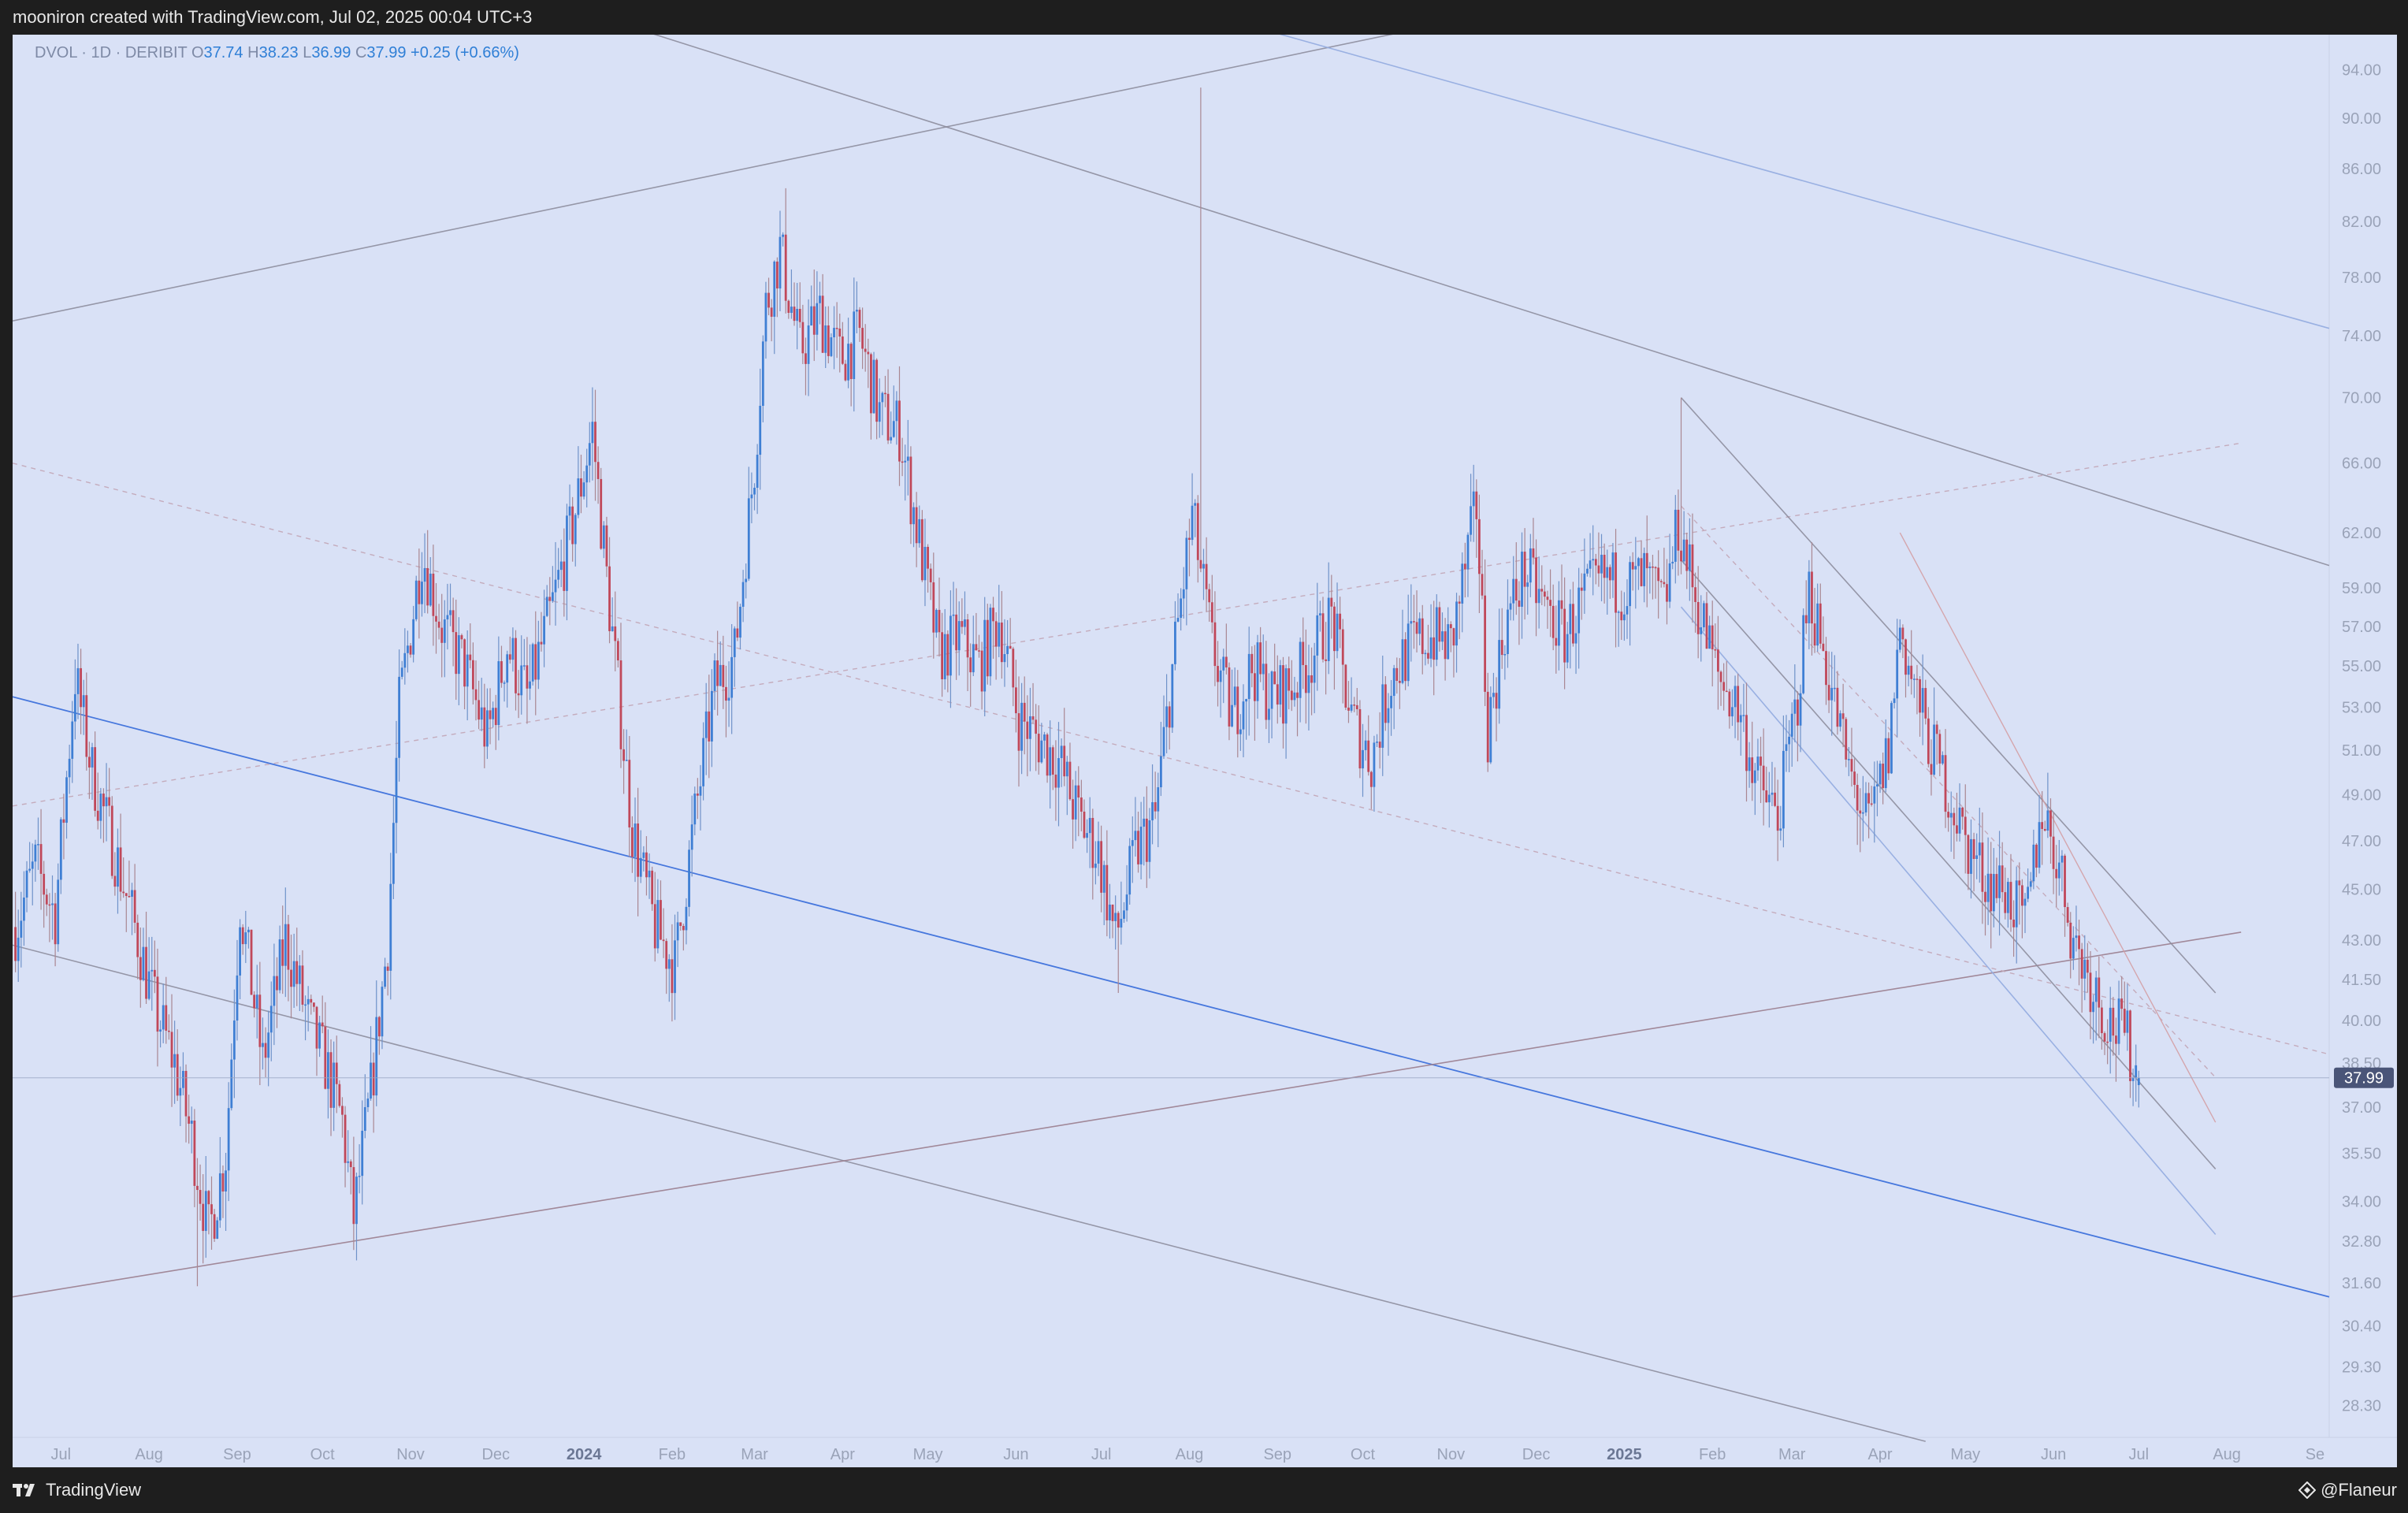 This screenshot has width=2408, height=1513. What do you see at coordinates (253, 52) in the screenshot?
I see `high-label: H` at bounding box center [253, 52].